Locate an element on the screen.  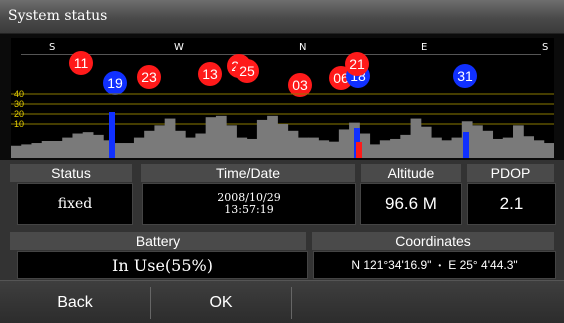
ok-button: OK is located at coordinates (221, 302).